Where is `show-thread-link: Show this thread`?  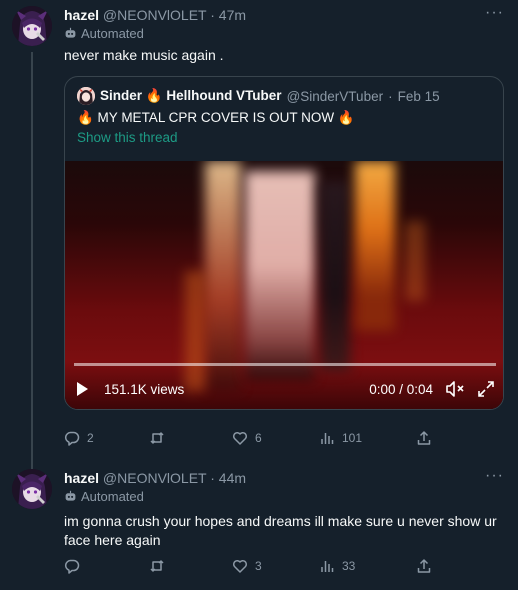 show-thread-link: Show this thread is located at coordinates (127, 137).